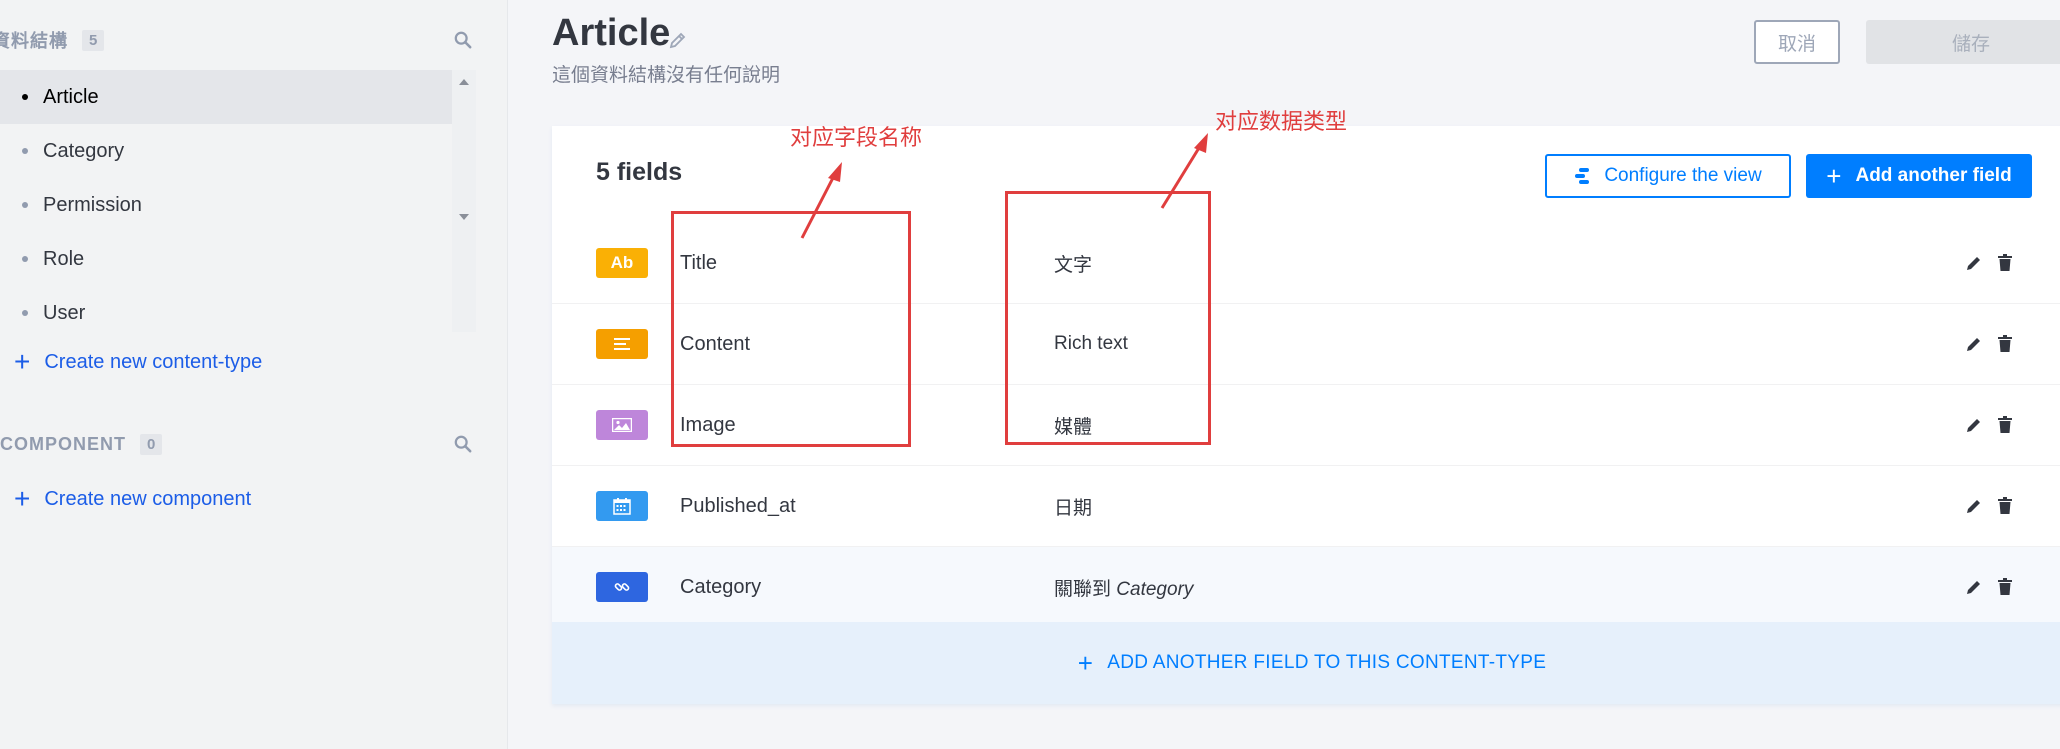 The width and height of the screenshot is (2060, 749). What do you see at coordinates (856, 138) in the screenshot?
I see `field-name-annotation: 对应字段名称` at bounding box center [856, 138].